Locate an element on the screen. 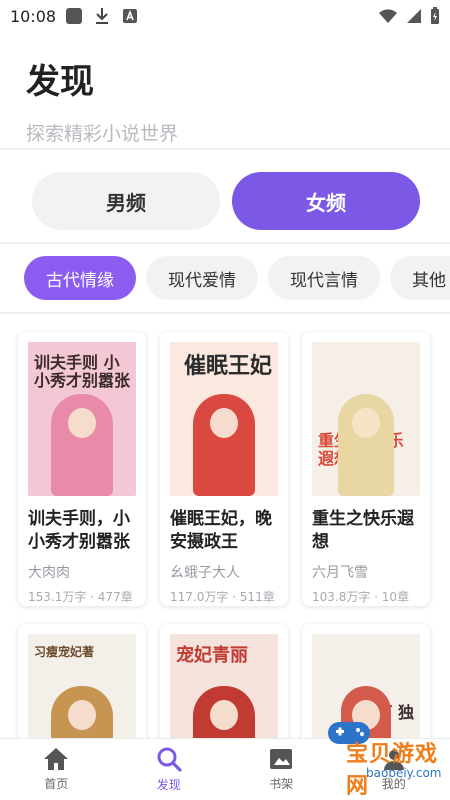  text-icon is located at coordinates (130, 16).